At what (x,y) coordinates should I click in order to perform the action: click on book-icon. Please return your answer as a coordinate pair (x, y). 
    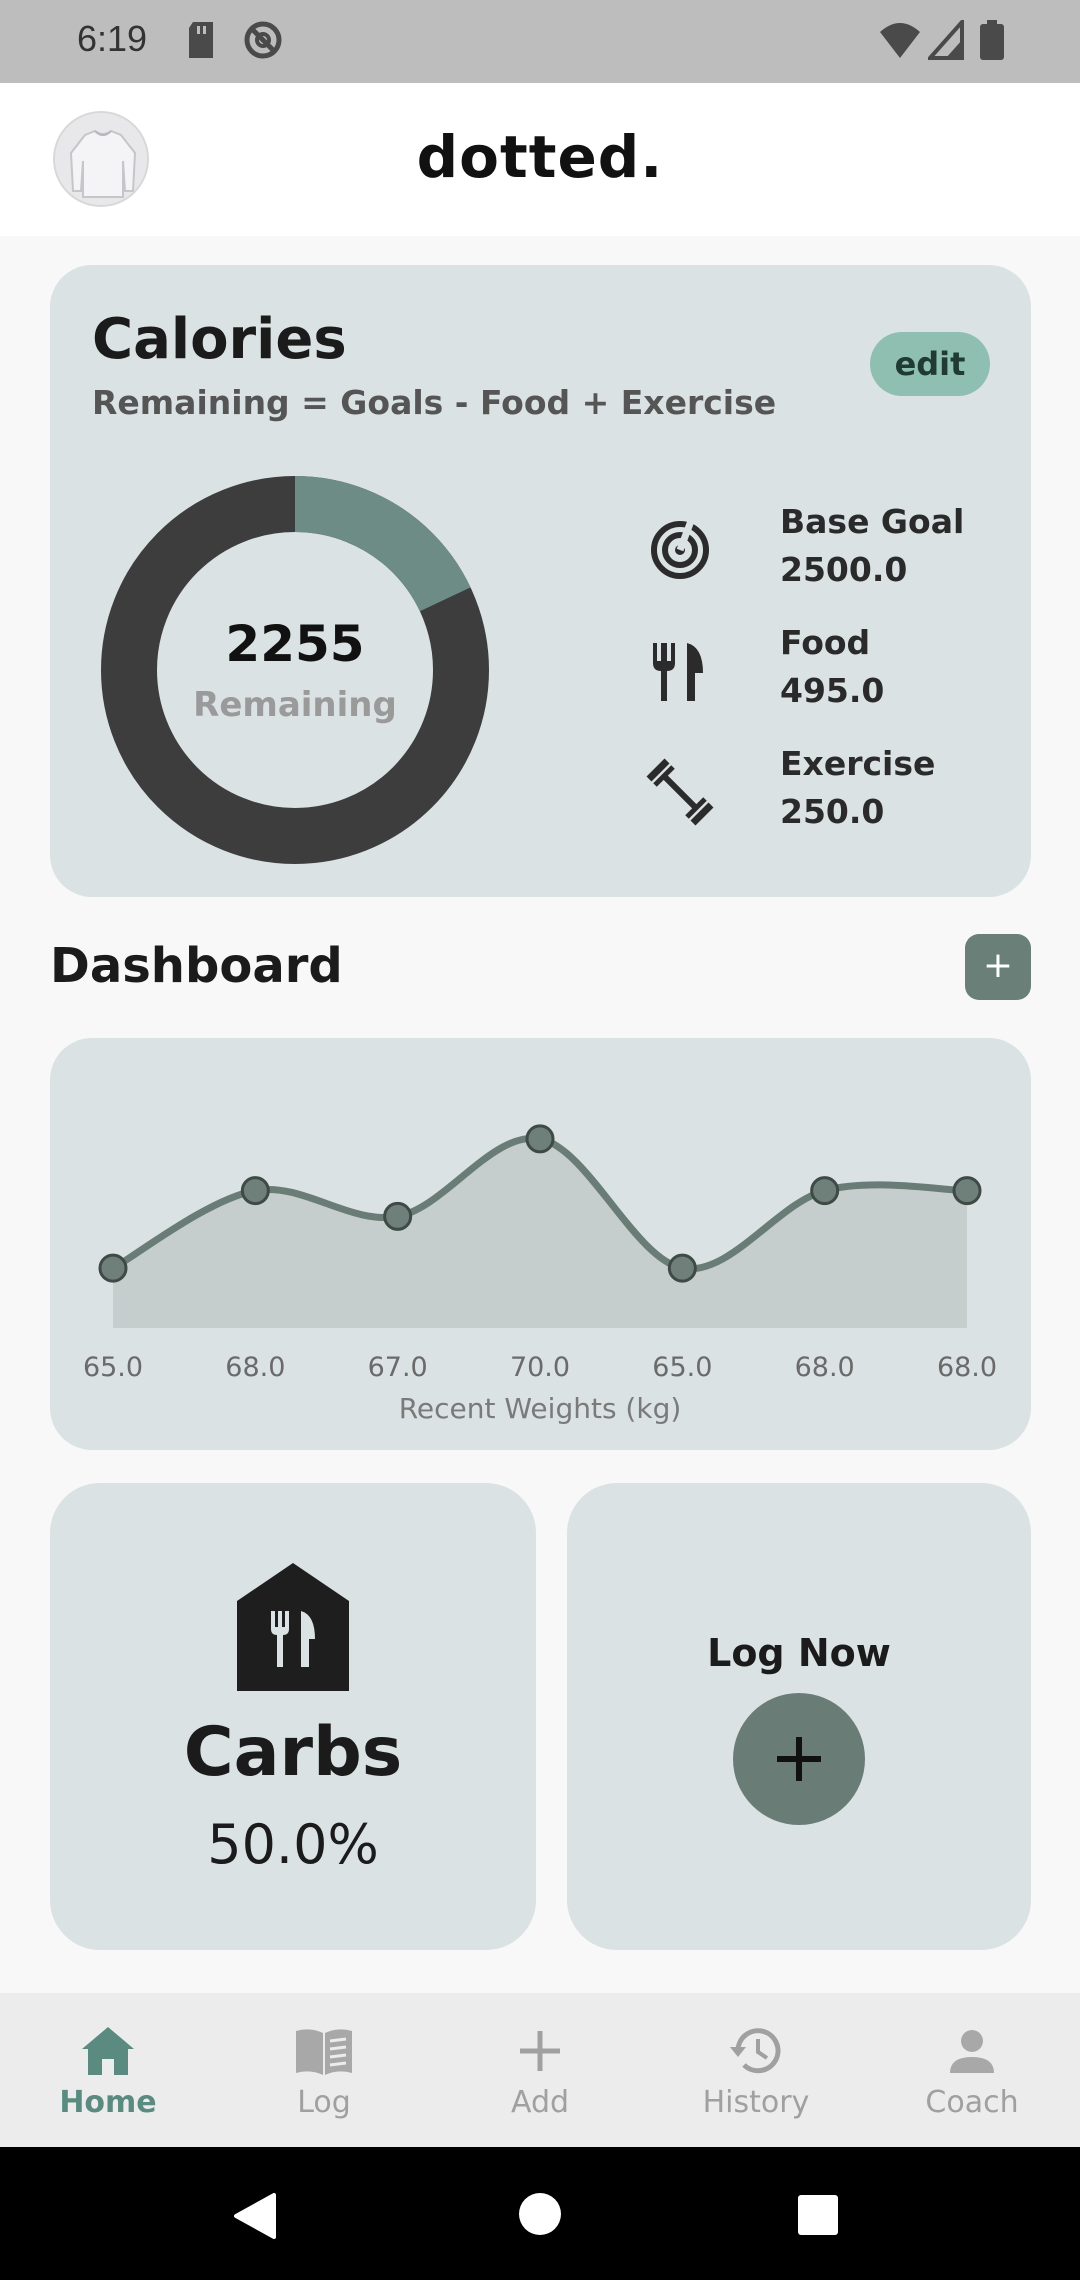
    Looking at the image, I should click on (324, 2052).